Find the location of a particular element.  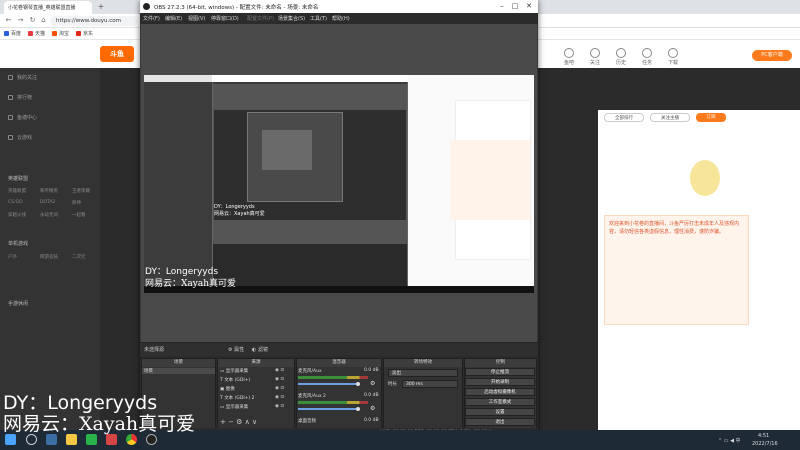

source-item: T 文本 (GDI+) is located at coordinates (235, 380).